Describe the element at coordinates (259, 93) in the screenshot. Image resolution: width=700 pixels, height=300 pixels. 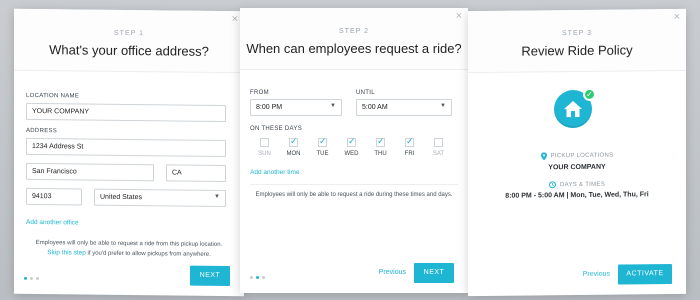
I see `from-label: FROM` at that location.